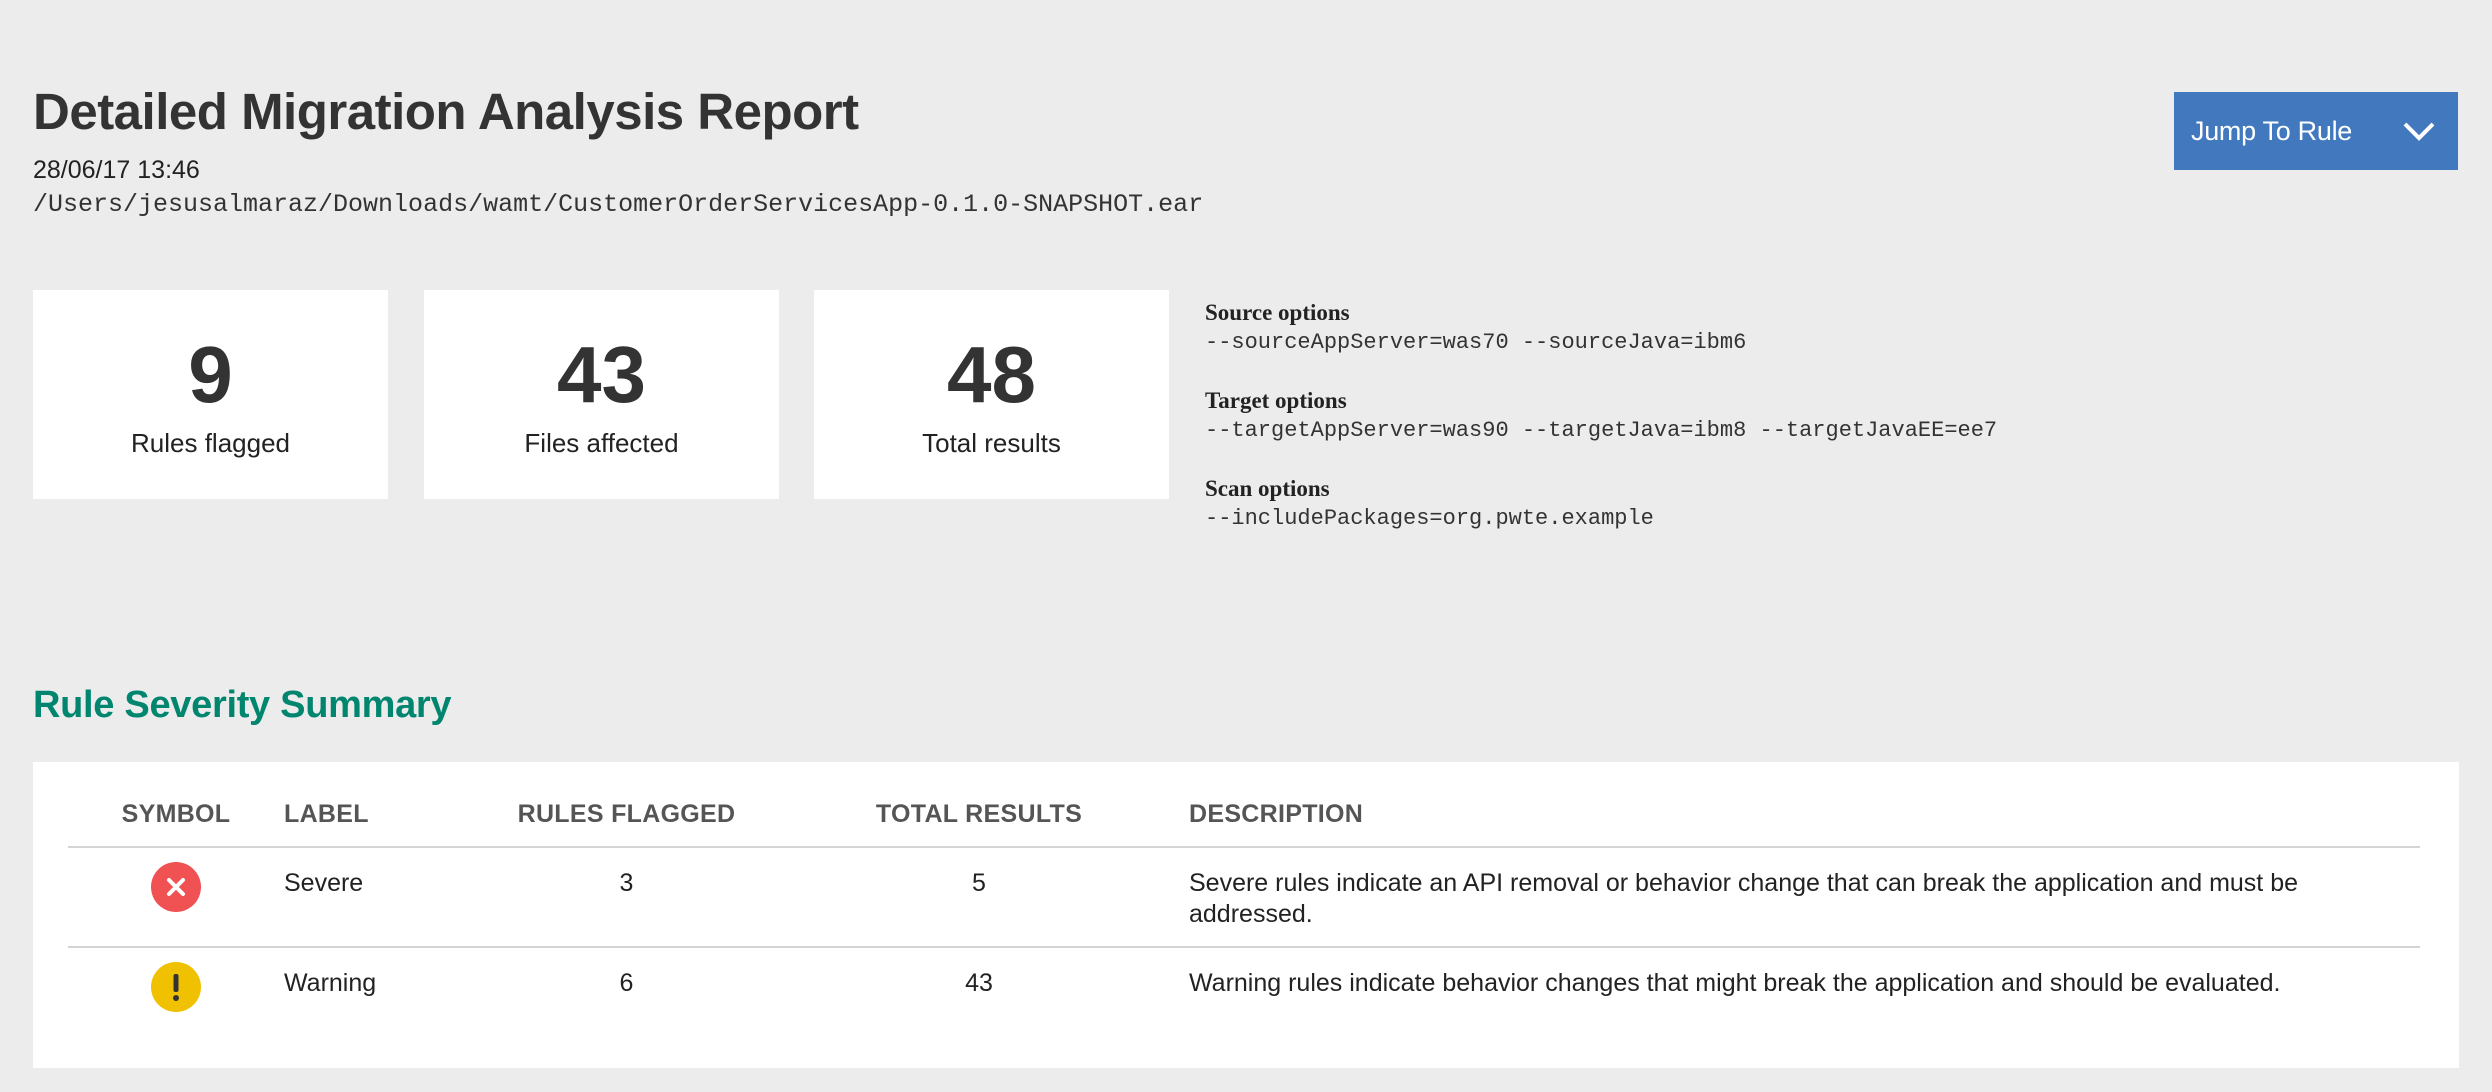  I want to click on jump-to-rule-label: Jump To Rule, so click(2271, 130).